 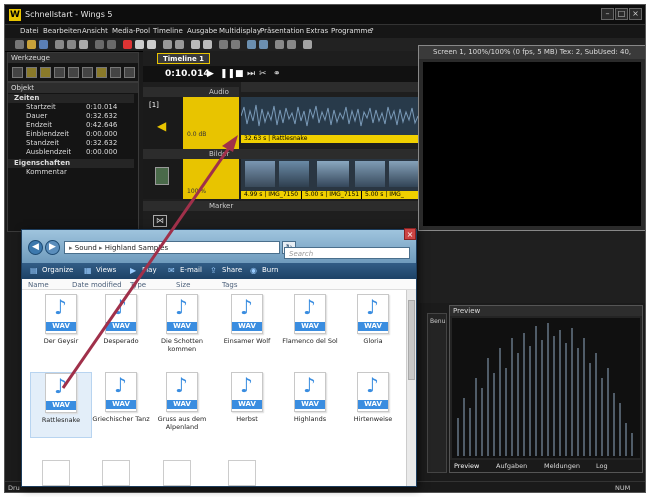 I want to click on drag-arrow-head, so click(x=230, y=143).